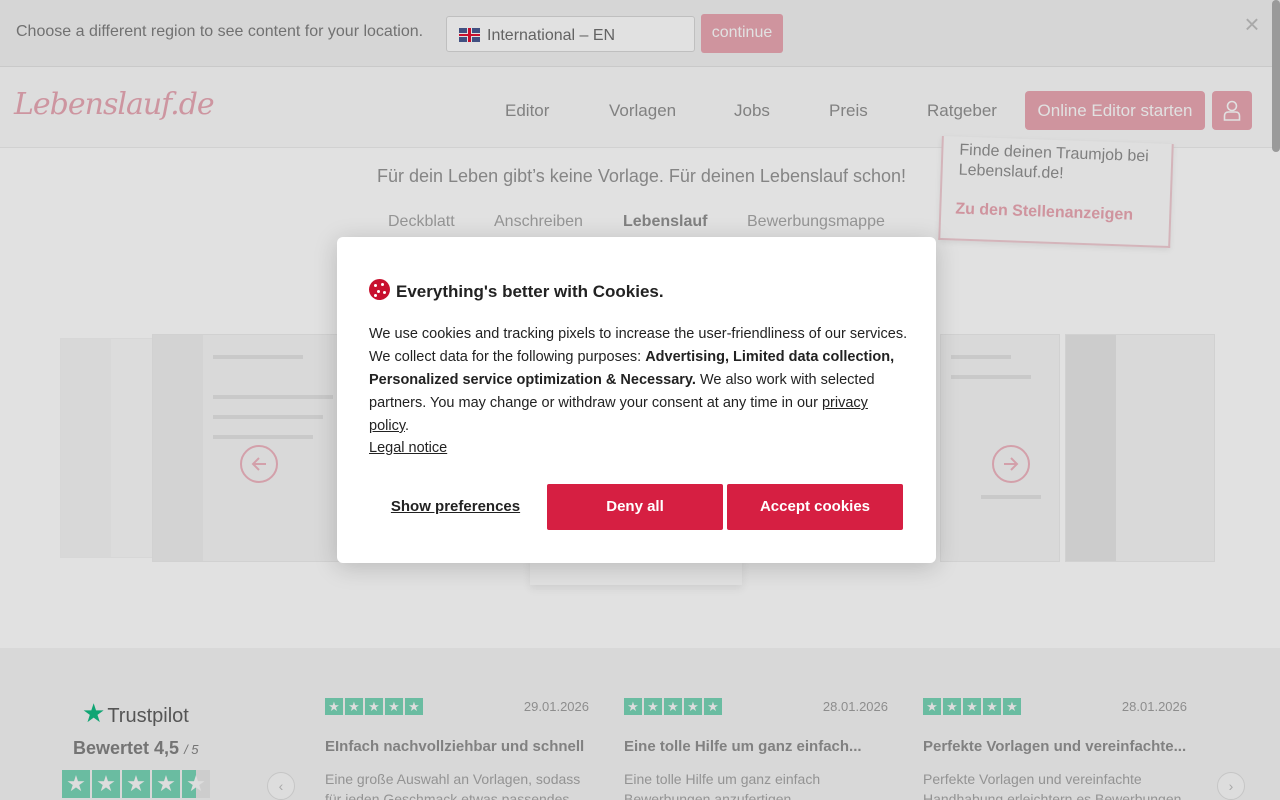 The height and width of the screenshot is (800, 1280). Describe the element at coordinates (379, 289) in the screenshot. I see `cookie-icon` at that location.